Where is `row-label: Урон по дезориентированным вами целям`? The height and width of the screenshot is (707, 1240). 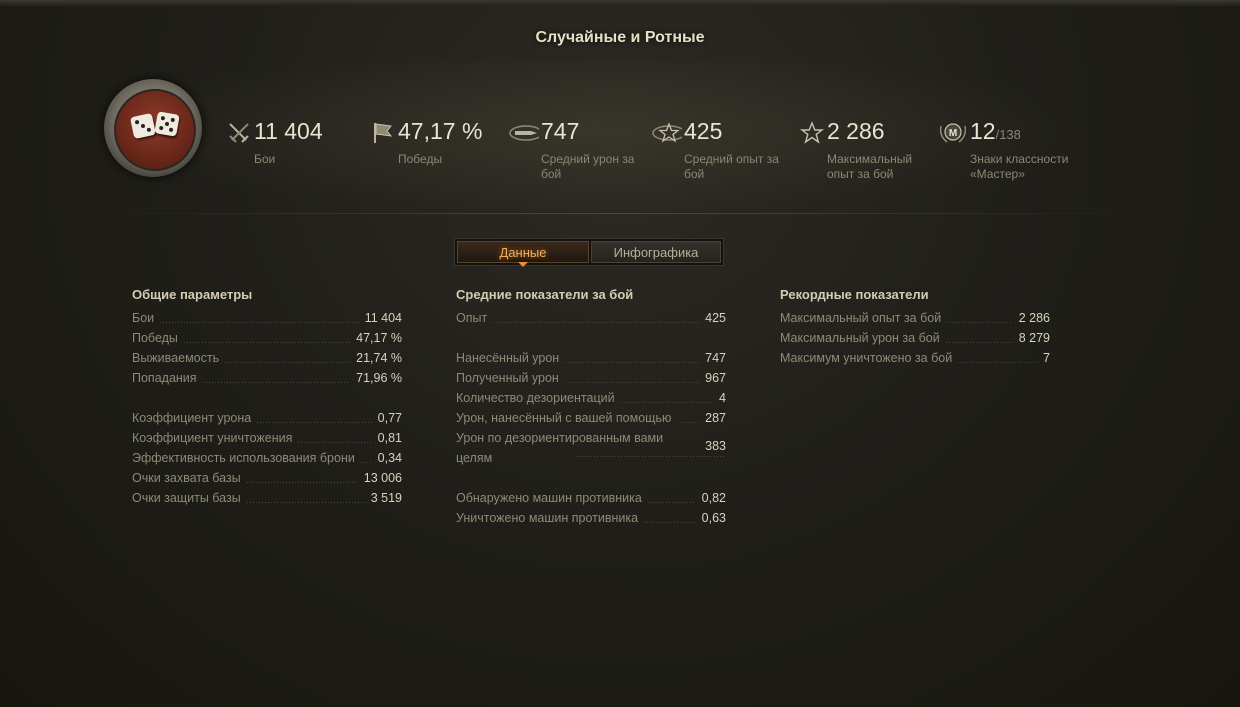 row-label: Урон по дезориентированным вами целям is located at coordinates (560, 448).